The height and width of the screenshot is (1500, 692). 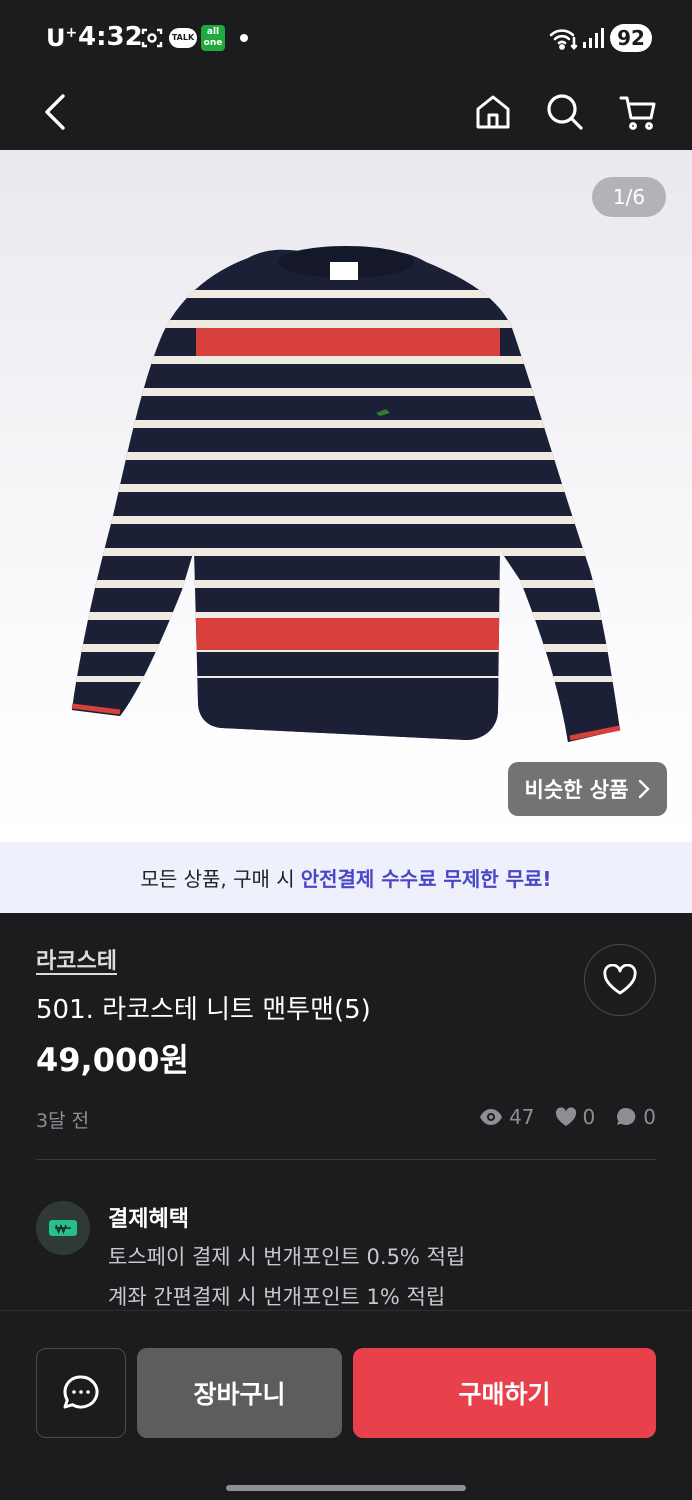 I want to click on cart-button, so click(x=638, y=112).